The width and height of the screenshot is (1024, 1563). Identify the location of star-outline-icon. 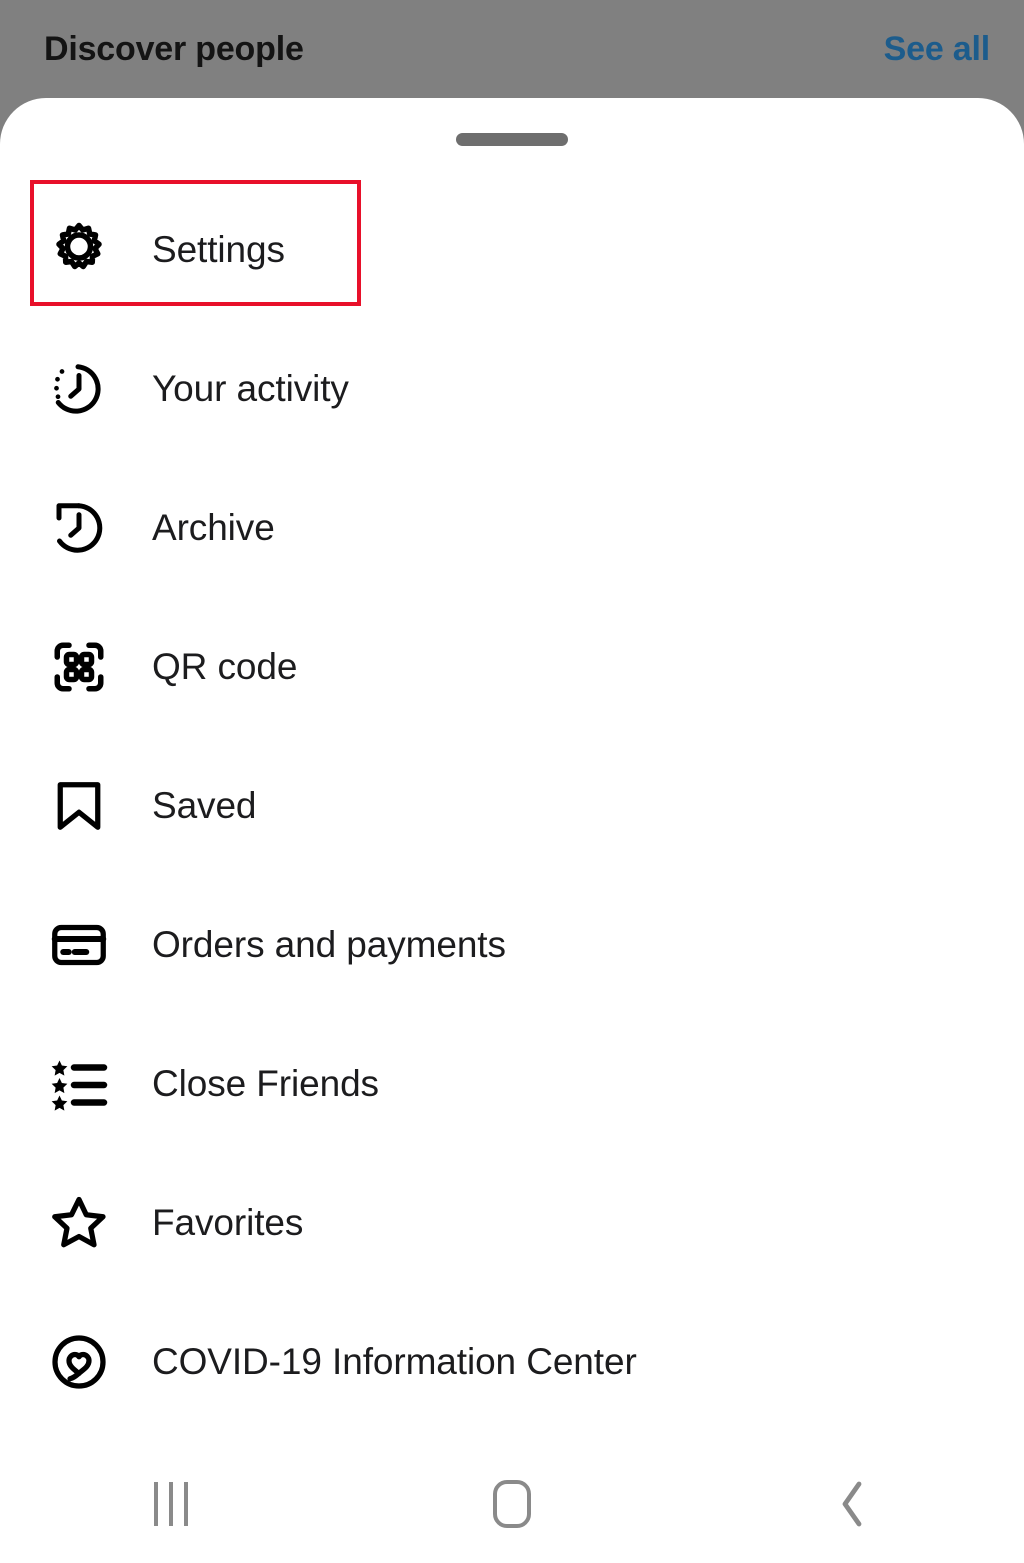
(79, 1223).